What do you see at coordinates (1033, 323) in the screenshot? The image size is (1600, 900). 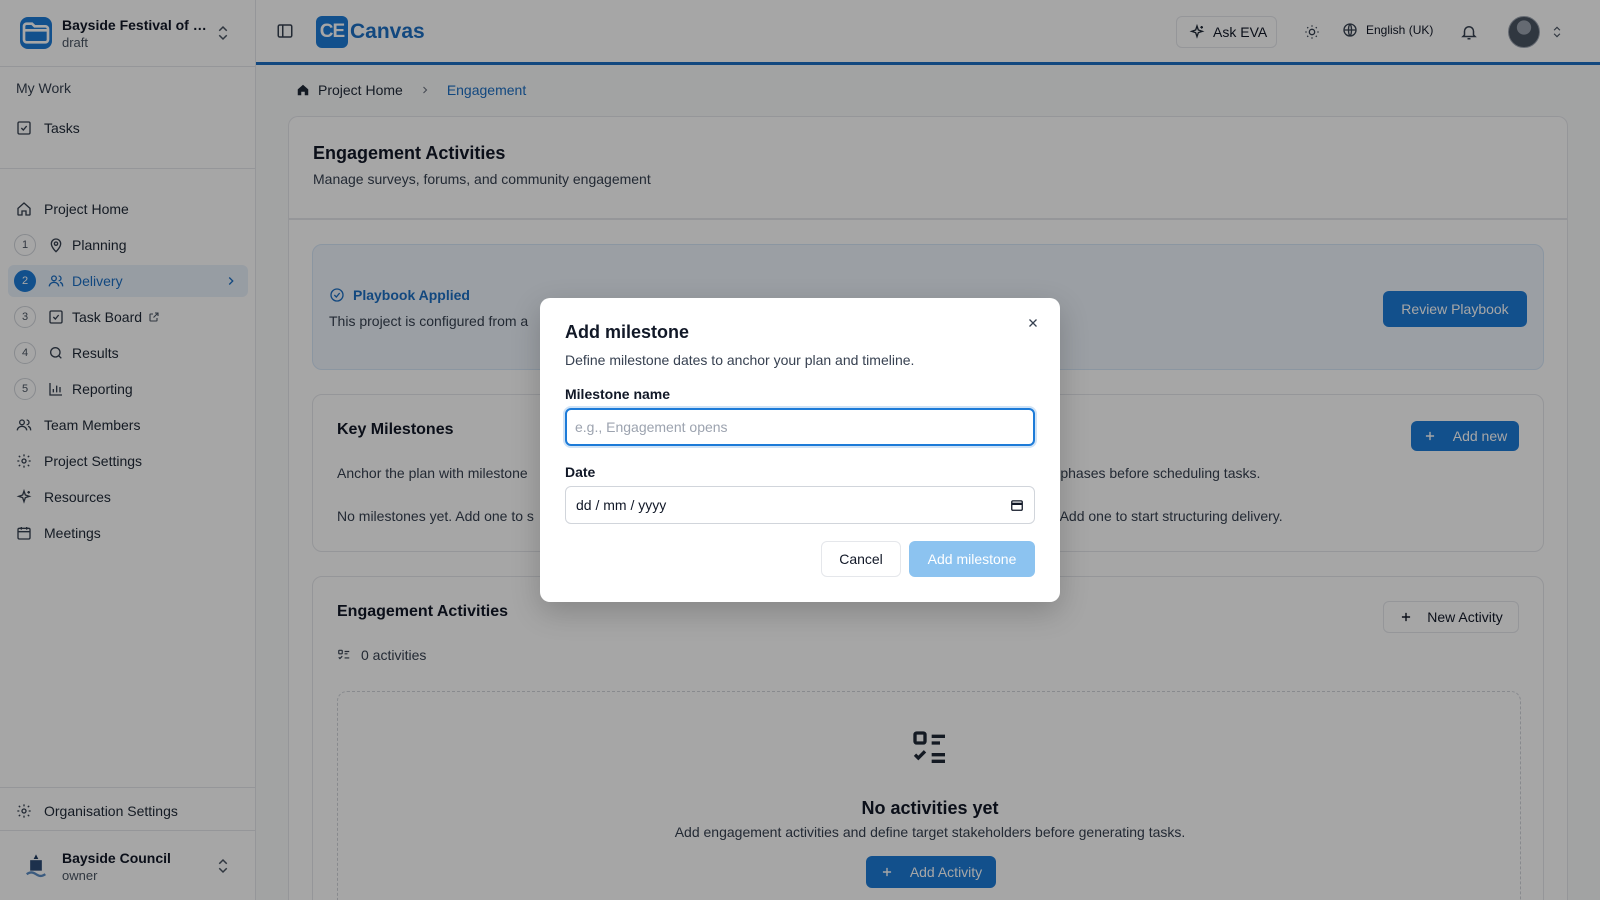 I see `close-icon` at bounding box center [1033, 323].